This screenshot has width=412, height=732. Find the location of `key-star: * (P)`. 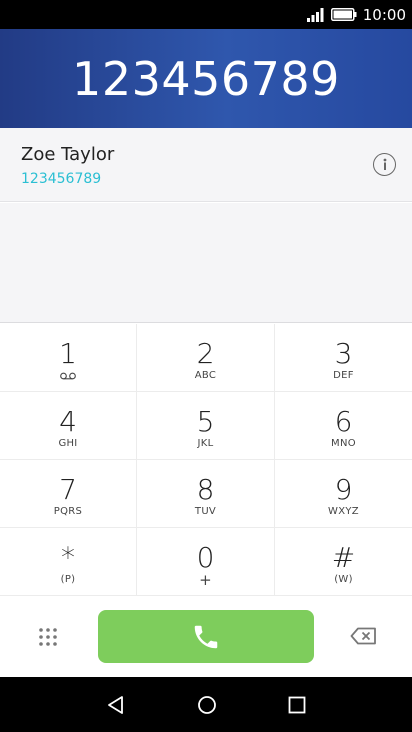

key-star: * (P) is located at coordinates (68, 562).